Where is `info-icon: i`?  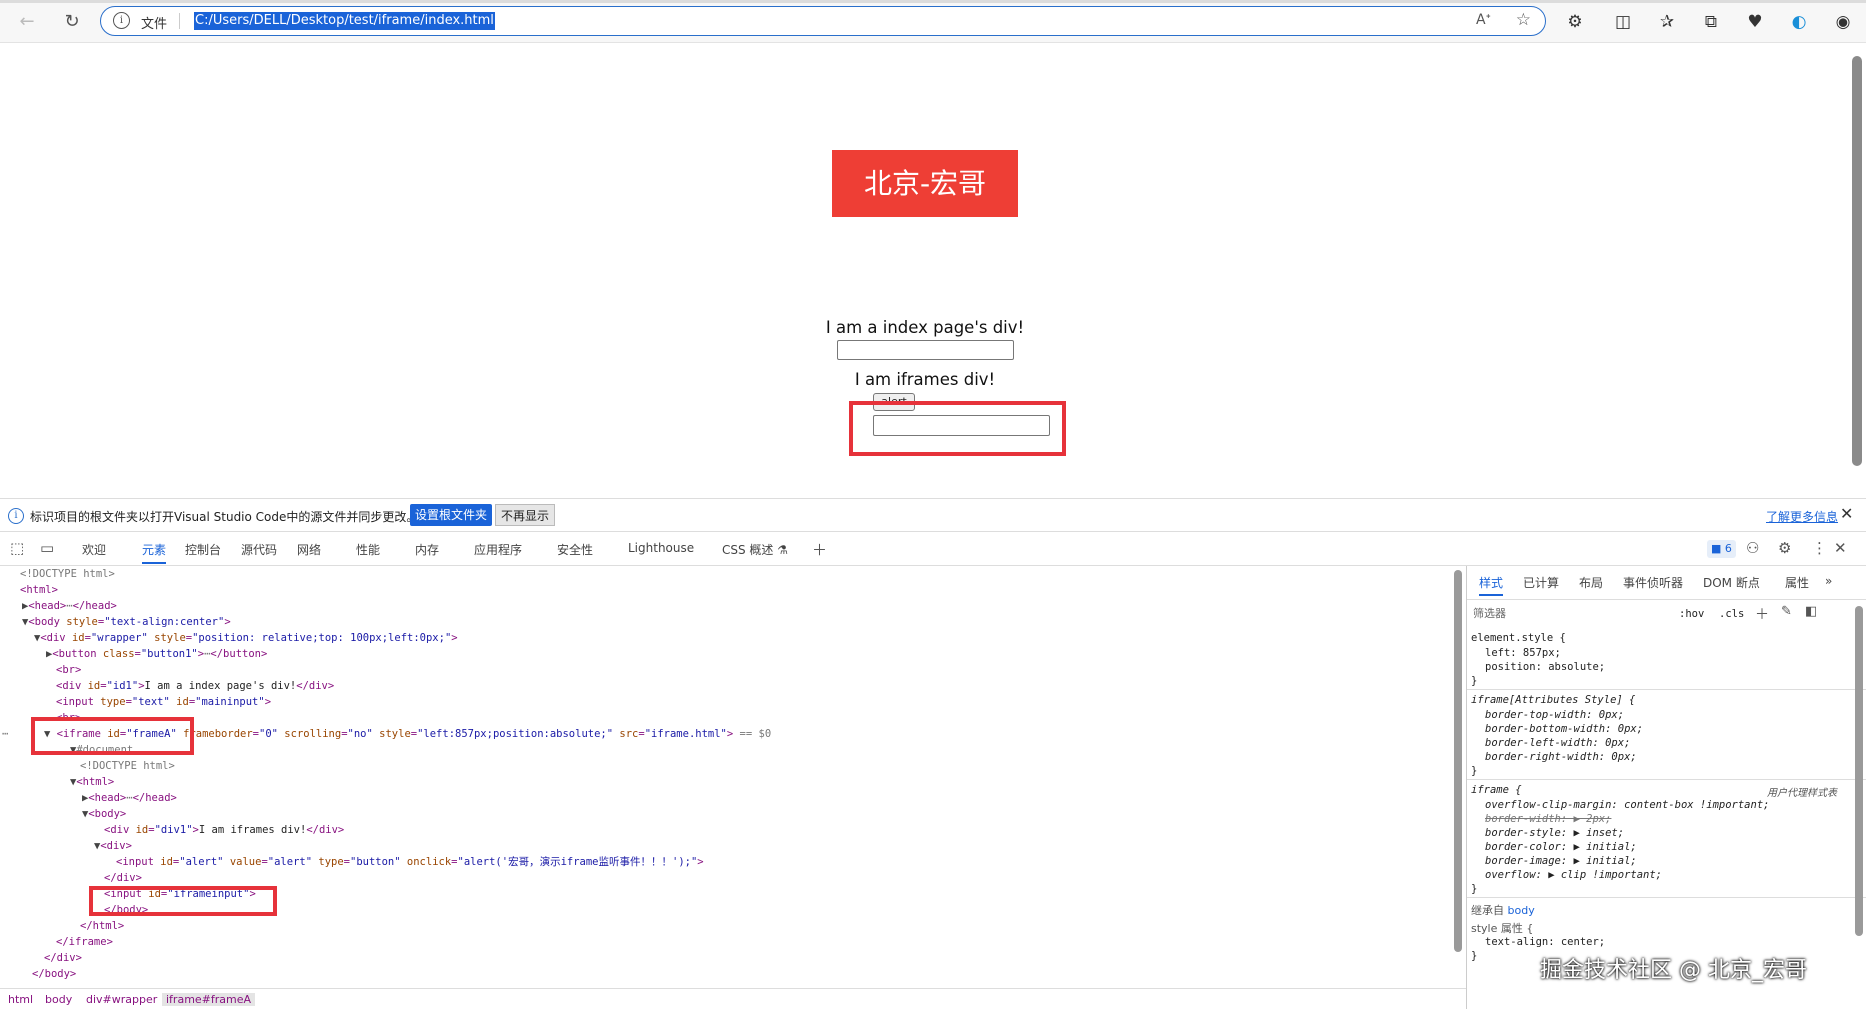
info-icon: i is located at coordinates (121, 20).